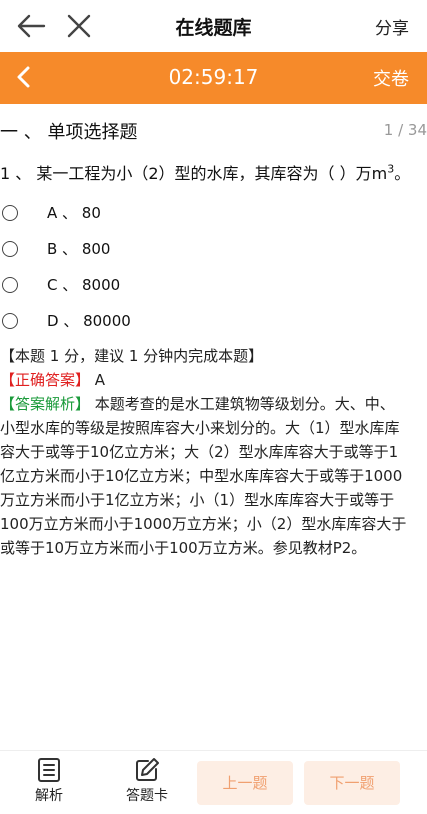 This screenshot has width=427, height=814. Describe the element at coordinates (242, 404) in the screenshot. I see `analysis-text: 本题考查的是水工建筑物等级划分。大、中、` at that location.